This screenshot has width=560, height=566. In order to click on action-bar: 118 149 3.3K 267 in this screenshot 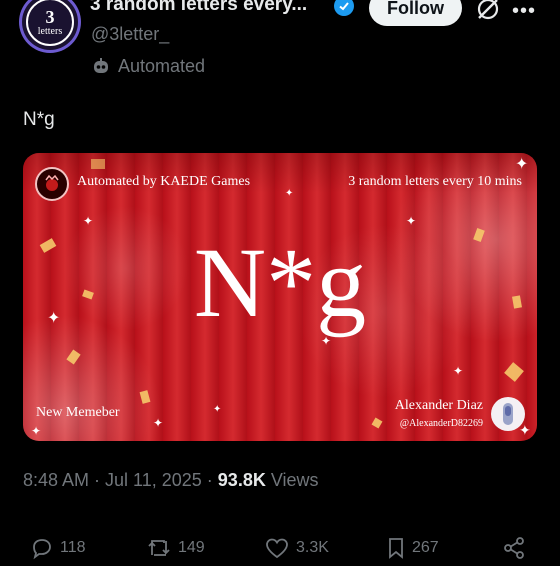, I will do `click(285, 551)`.